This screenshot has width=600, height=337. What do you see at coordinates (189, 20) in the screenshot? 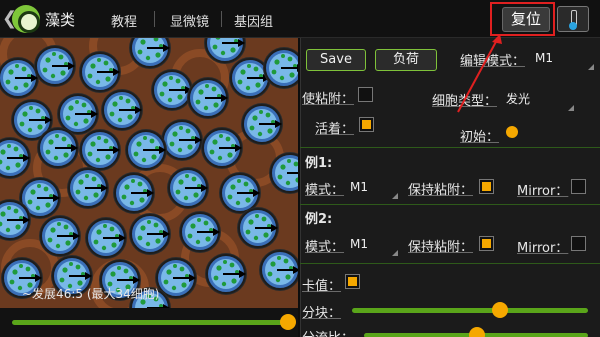
I see `tab-microscope: 显微镜` at bounding box center [189, 20].